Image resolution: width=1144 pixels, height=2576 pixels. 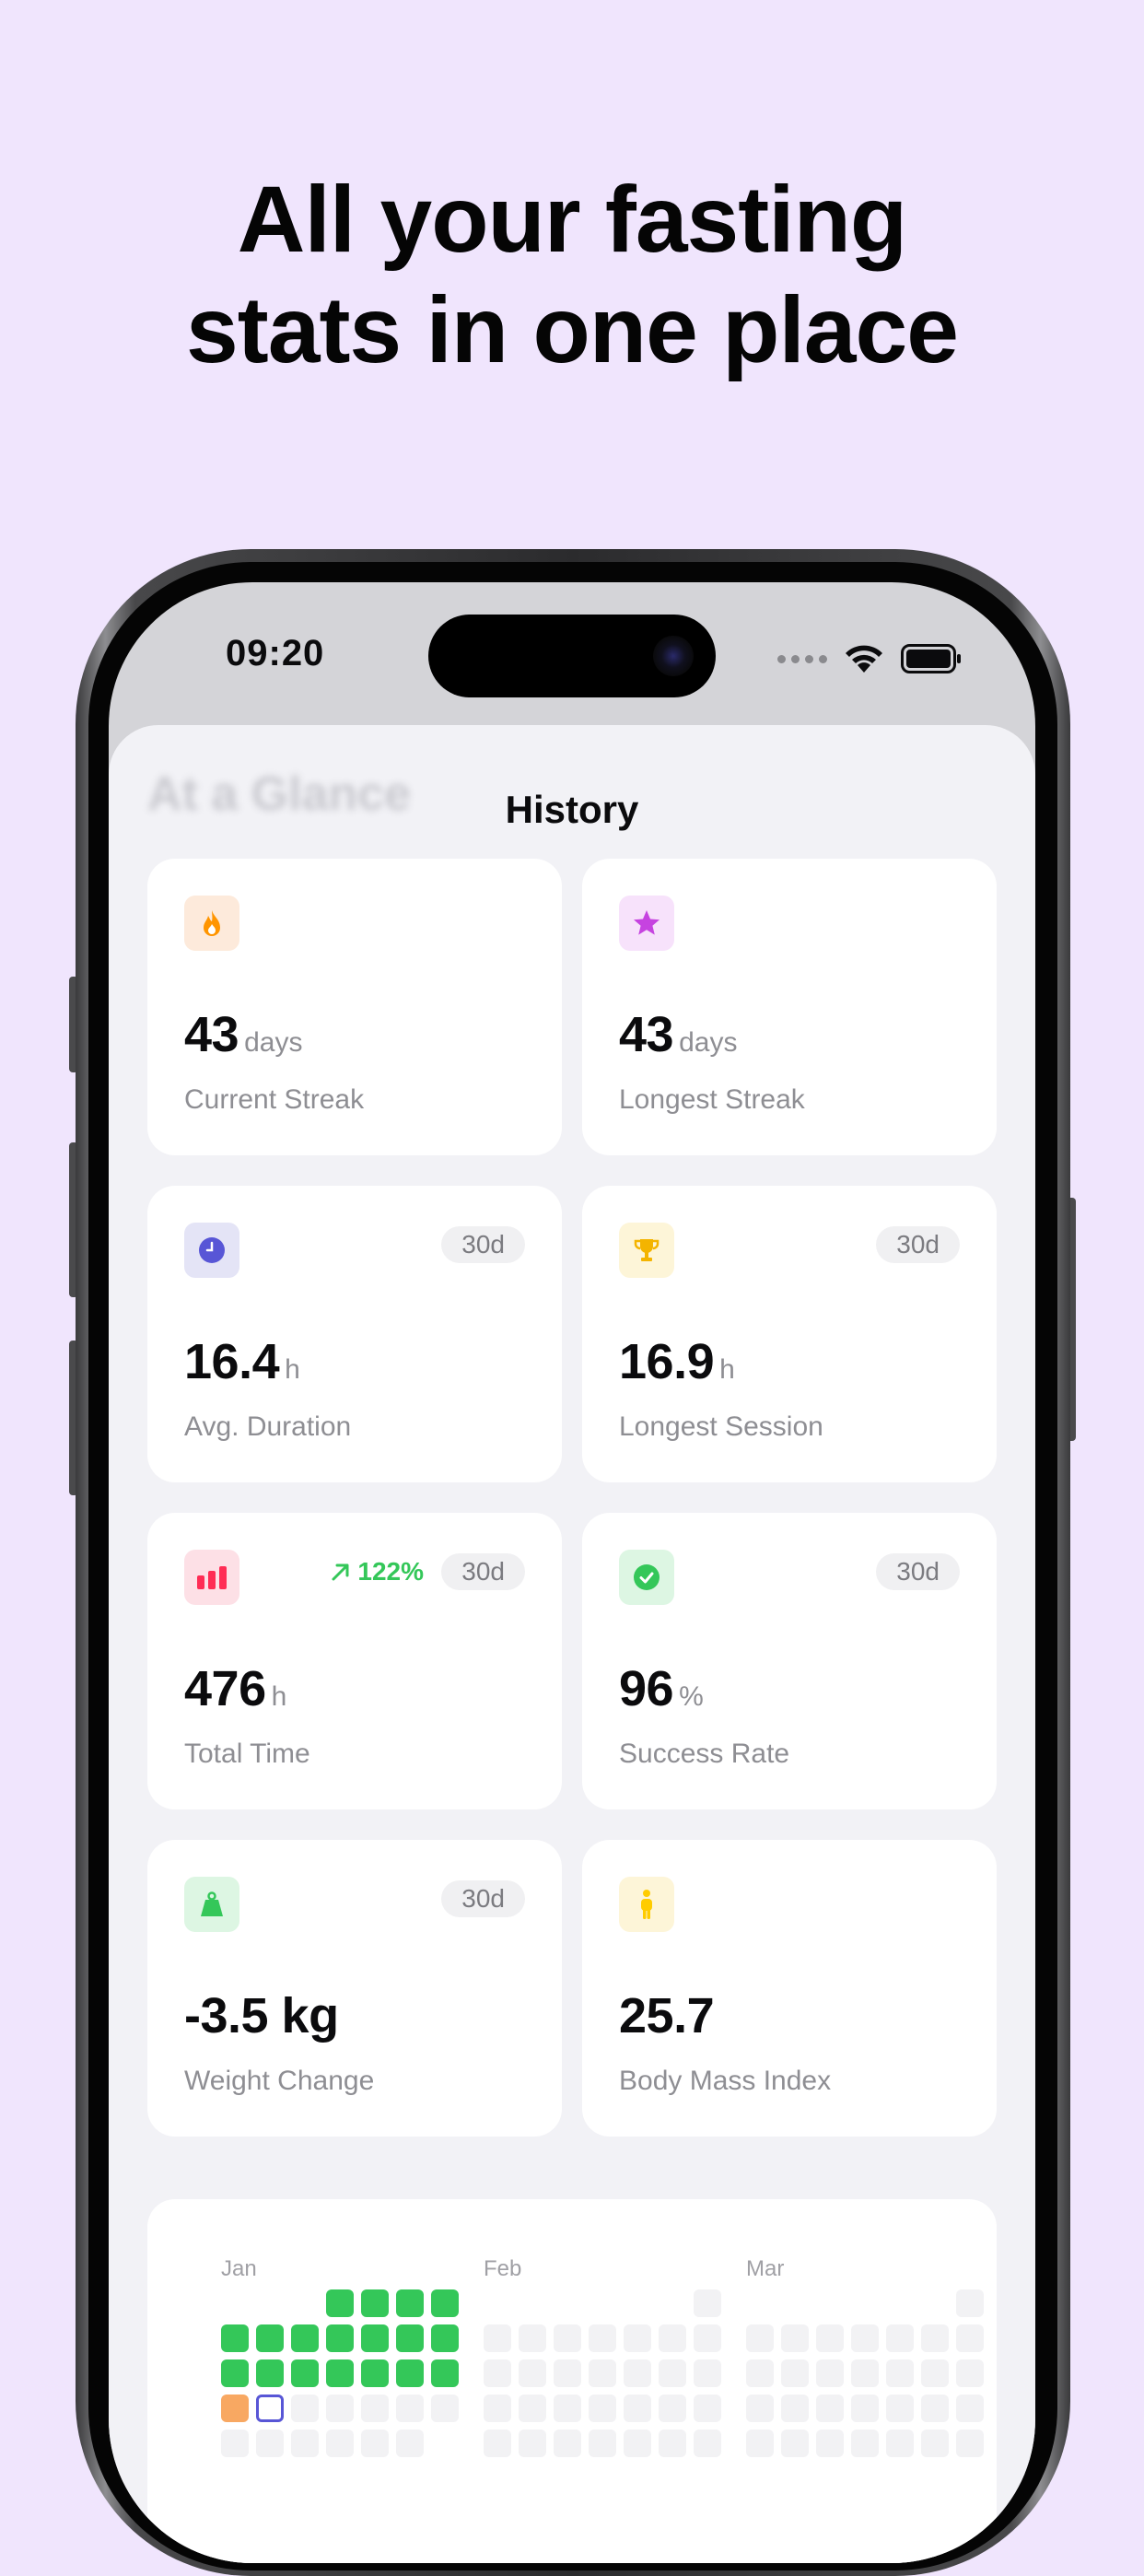 I want to click on dynamic-island, so click(x=572, y=656).